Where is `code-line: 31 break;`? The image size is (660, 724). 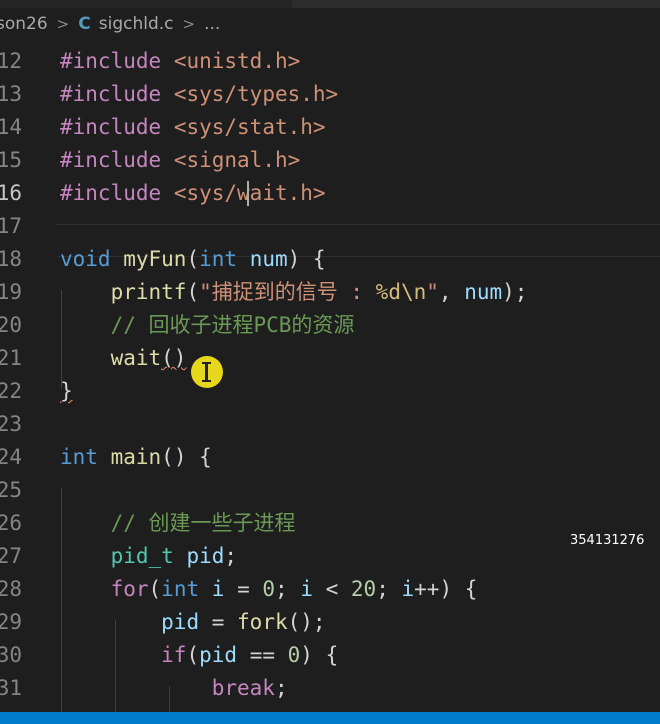
code-line: 31 break; is located at coordinates (330, 688).